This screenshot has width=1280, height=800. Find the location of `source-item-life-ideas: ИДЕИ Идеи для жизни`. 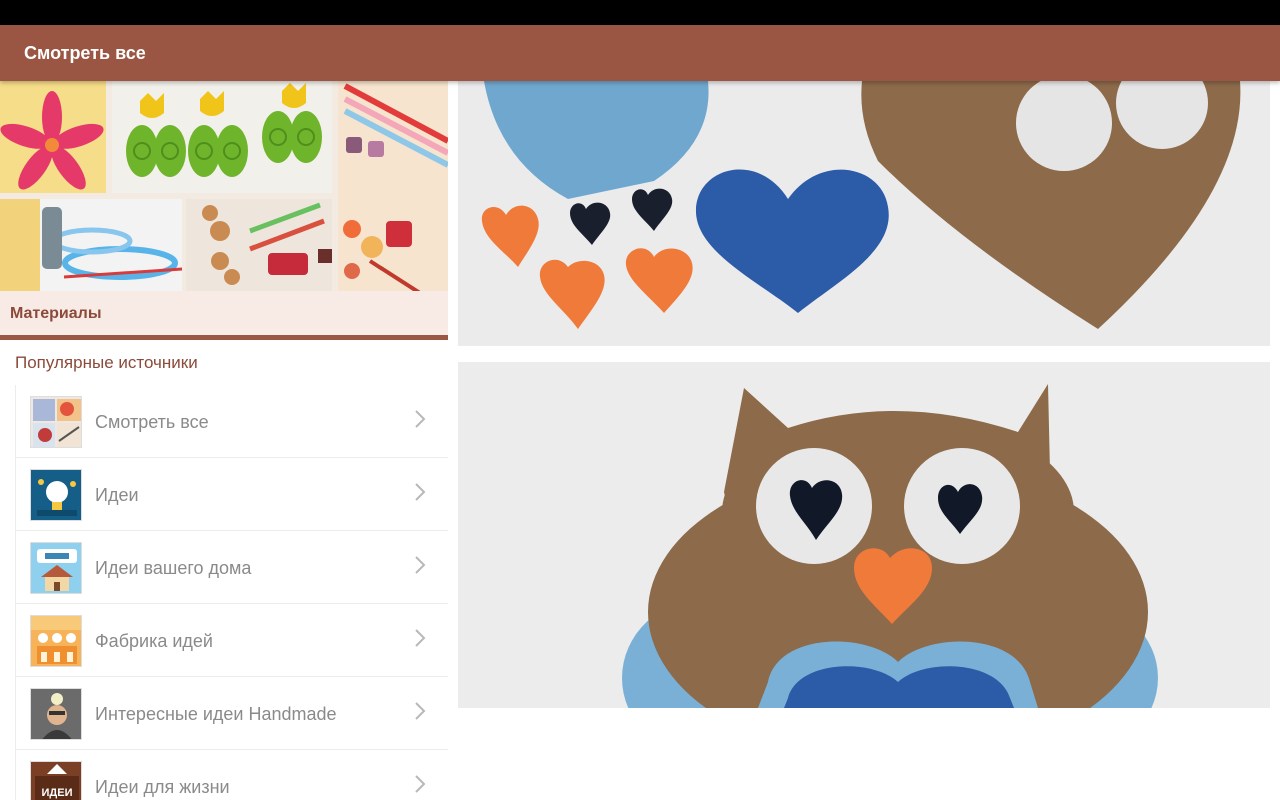

source-item-life-ideas: ИДЕИ Идеи для жизни is located at coordinates (231, 775).